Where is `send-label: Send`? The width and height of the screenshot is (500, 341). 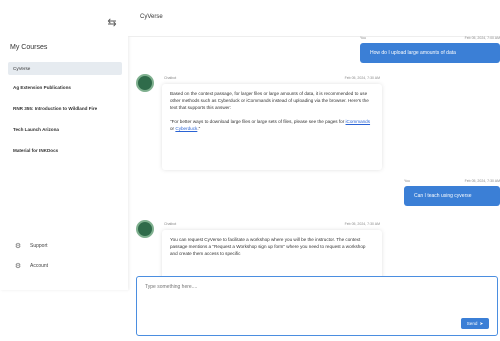
send-label: Send is located at coordinates (472, 323).